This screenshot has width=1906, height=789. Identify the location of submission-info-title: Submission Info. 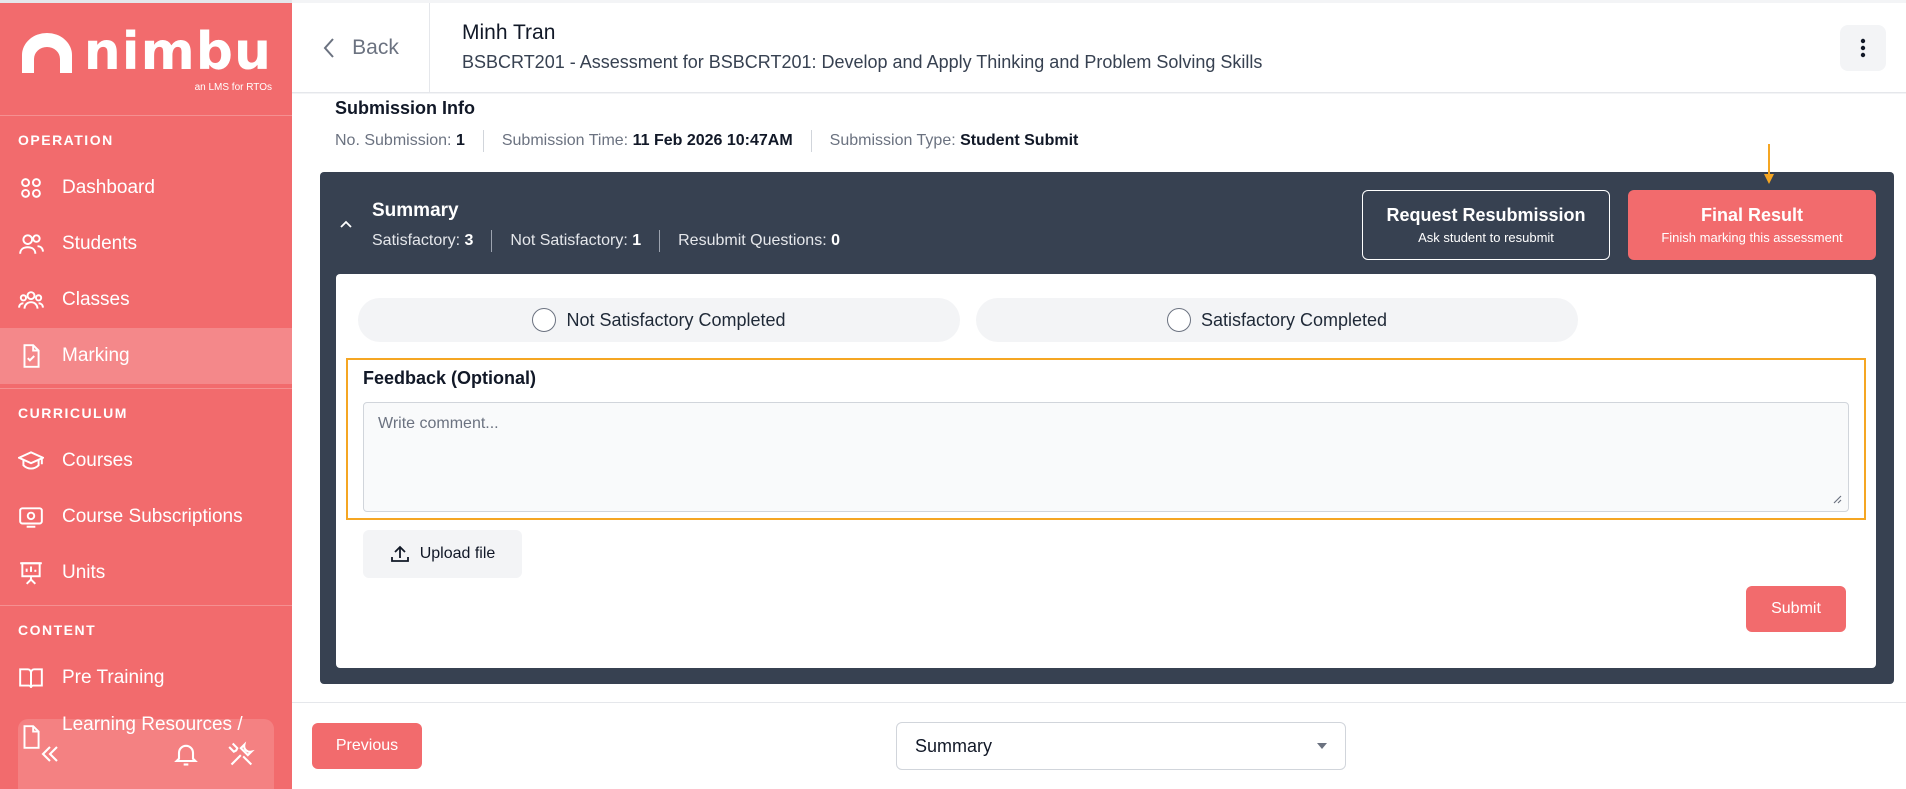
(405, 108).